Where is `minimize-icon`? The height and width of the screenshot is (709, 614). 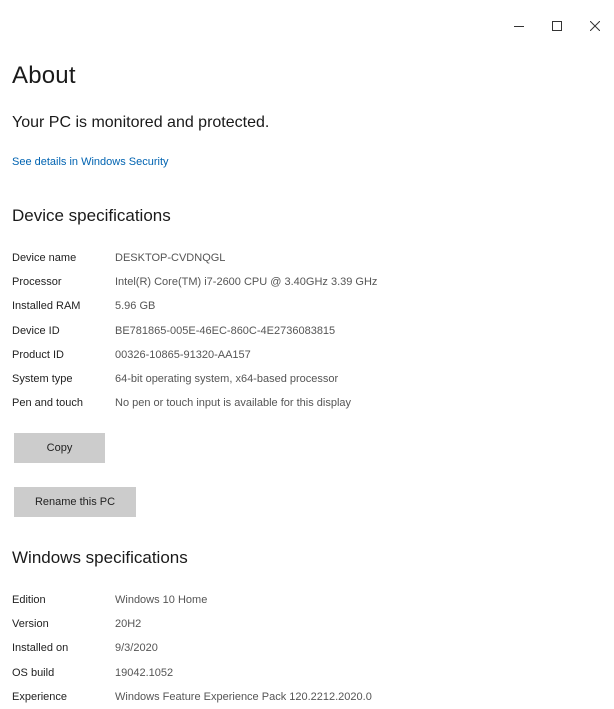 minimize-icon is located at coordinates (519, 26).